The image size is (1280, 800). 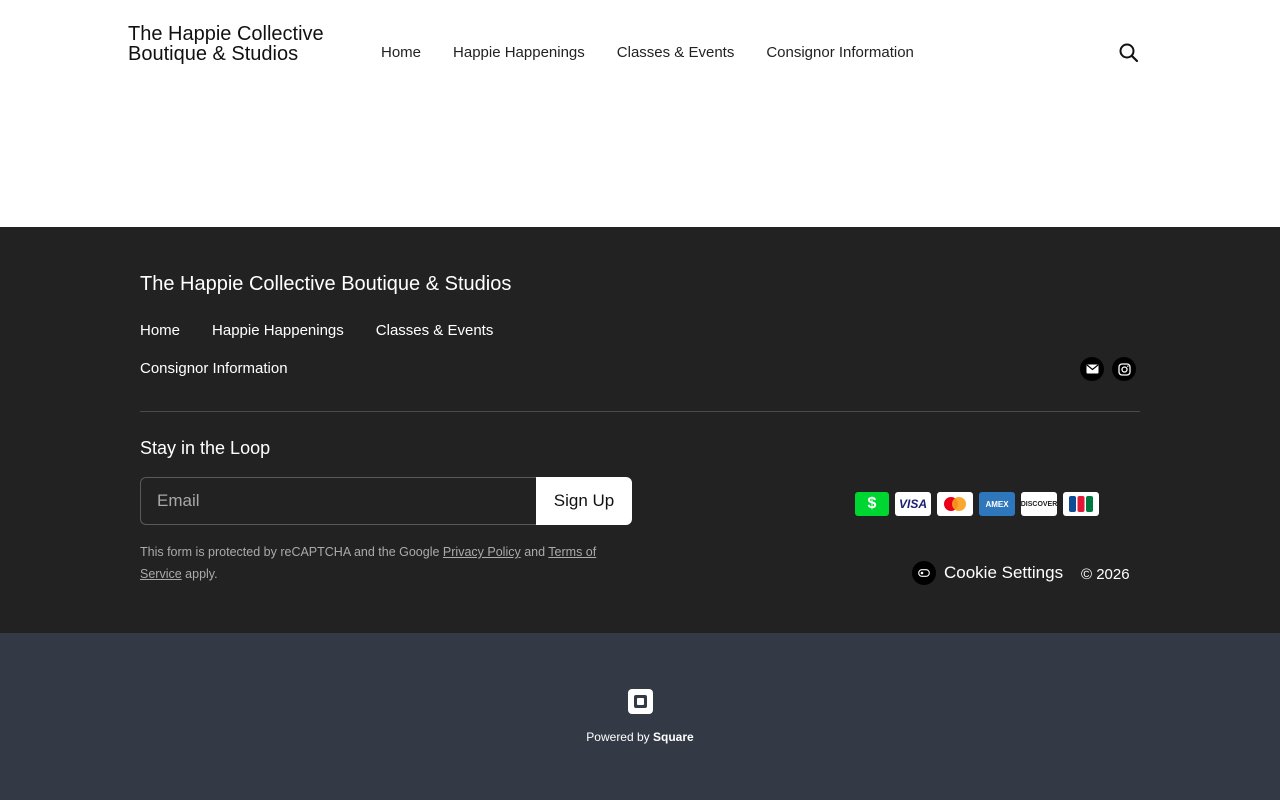 What do you see at coordinates (205, 448) in the screenshot?
I see `newsletter-title: Stay in the Loop` at bounding box center [205, 448].